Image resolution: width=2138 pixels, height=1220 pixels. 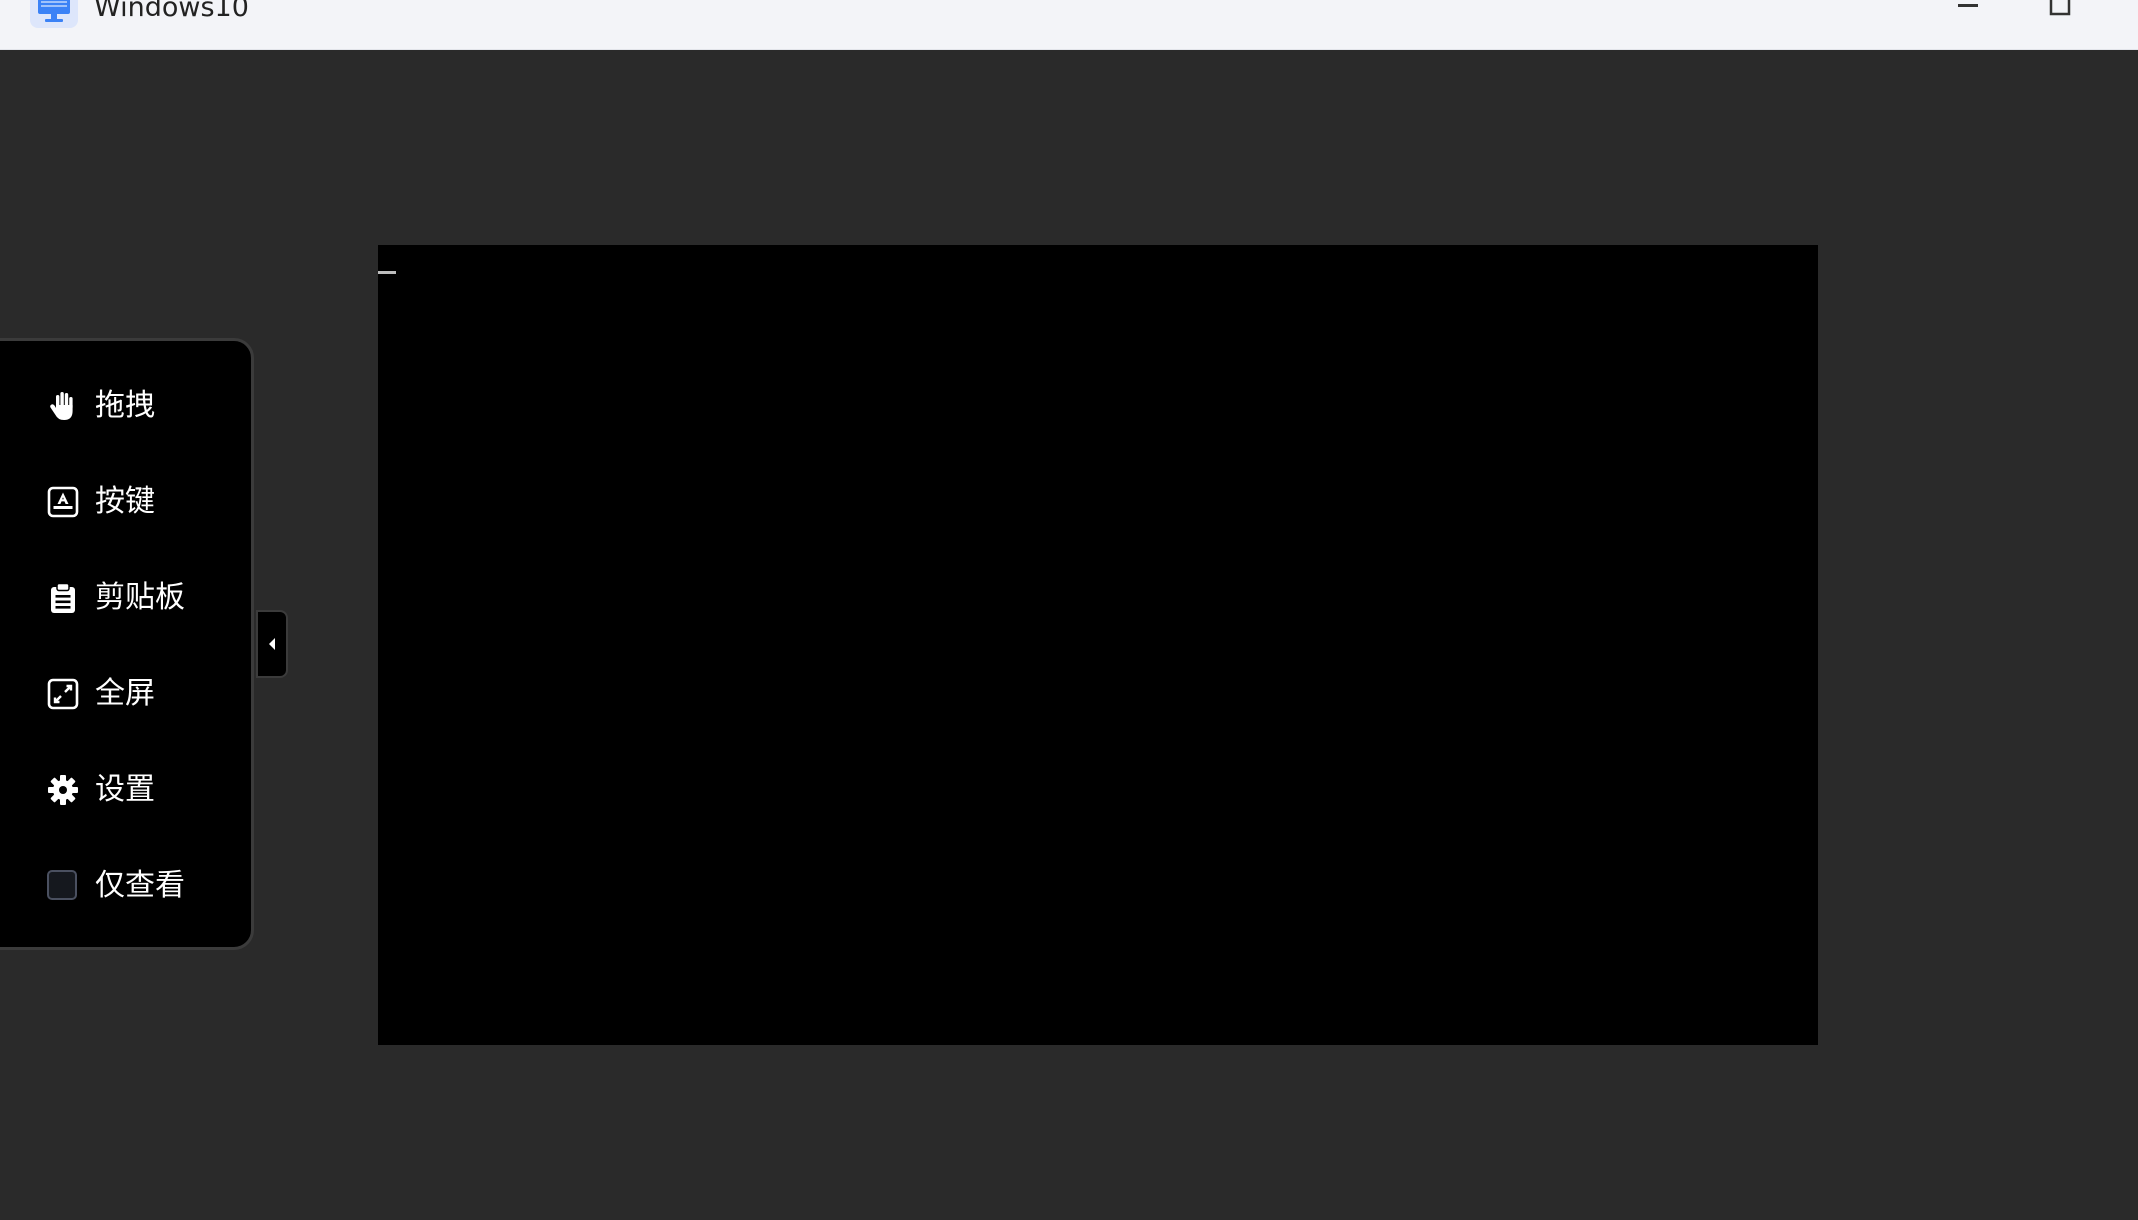 I want to click on keys-label: 按键, so click(x=125, y=501).